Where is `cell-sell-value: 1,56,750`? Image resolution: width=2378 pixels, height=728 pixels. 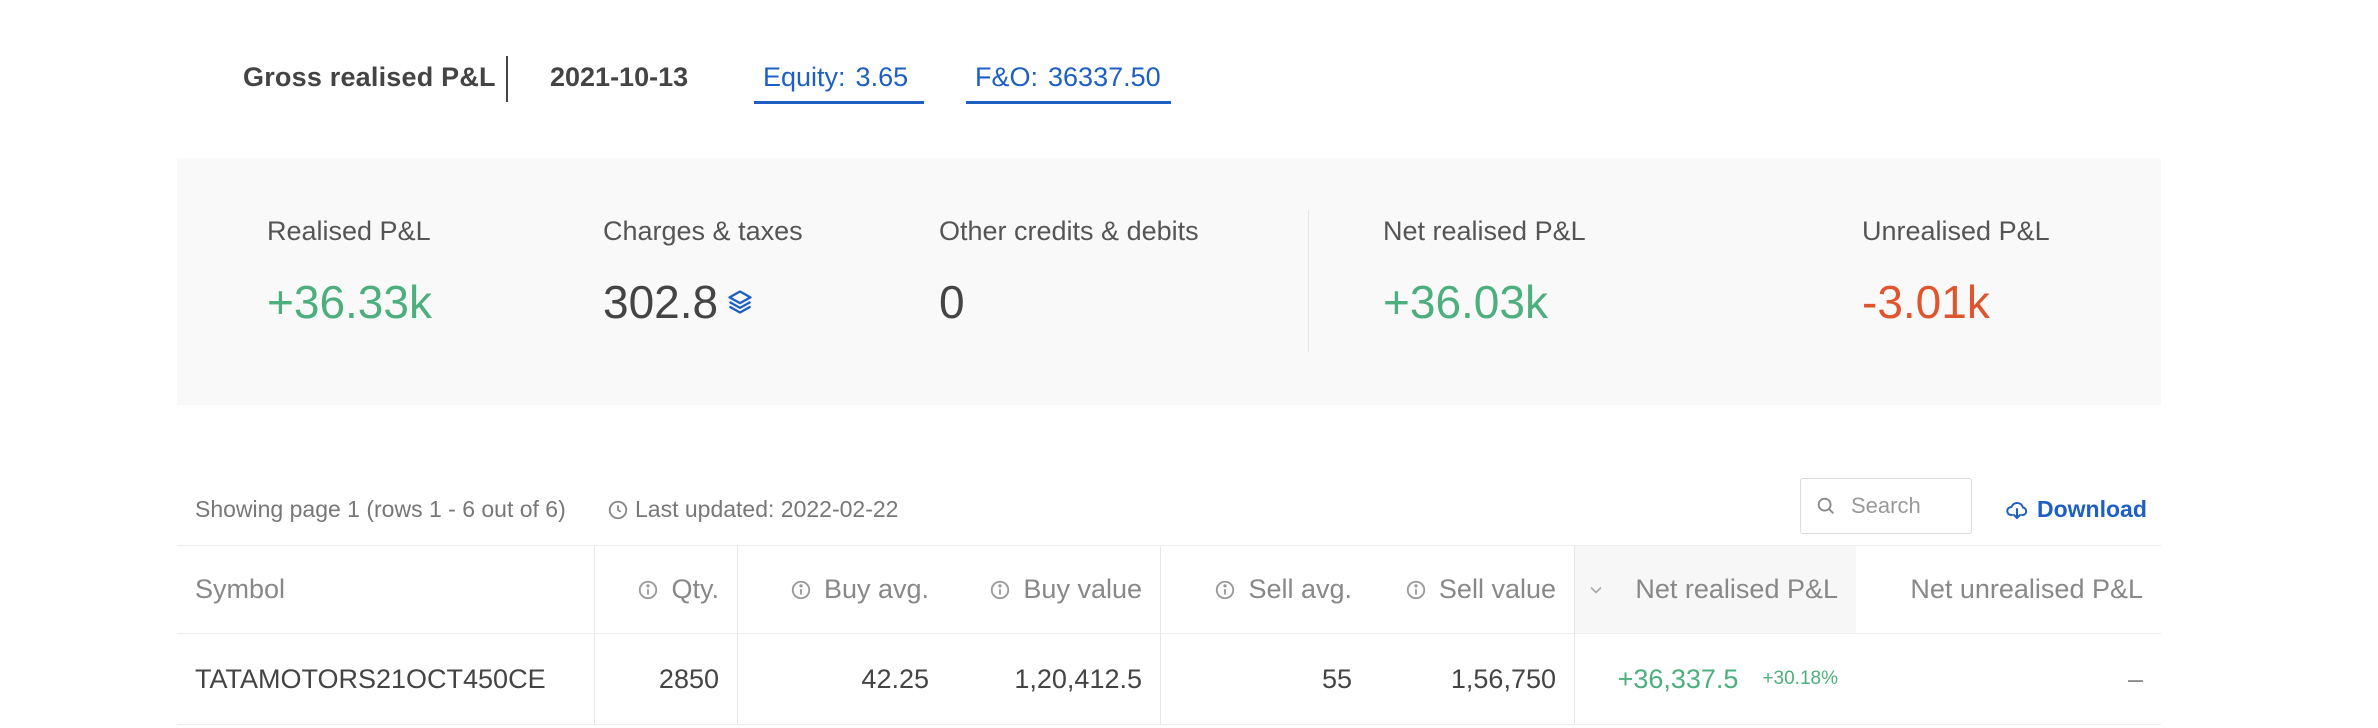 cell-sell-value: 1,56,750 is located at coordinates (1503, 678).